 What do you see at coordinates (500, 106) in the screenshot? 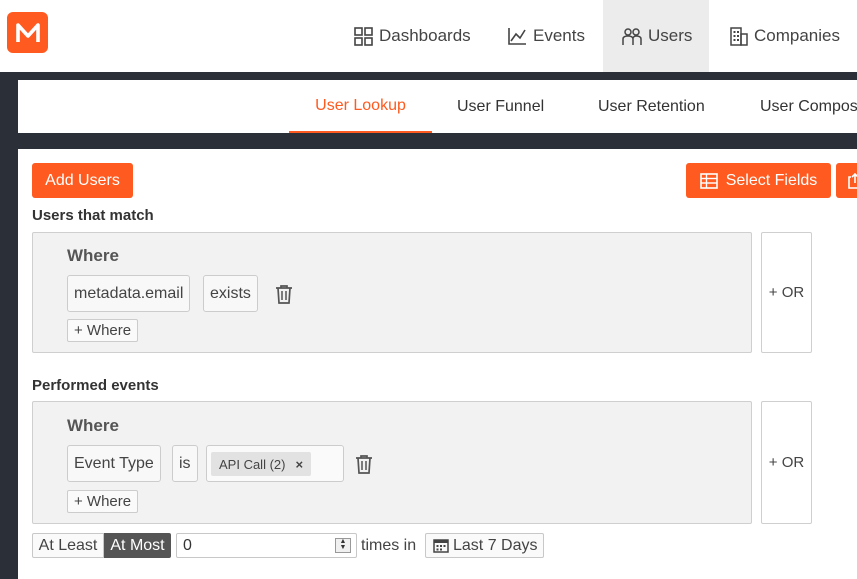
I see `tab-user-funnel: User Funnel` at bounding box center [500, 106].